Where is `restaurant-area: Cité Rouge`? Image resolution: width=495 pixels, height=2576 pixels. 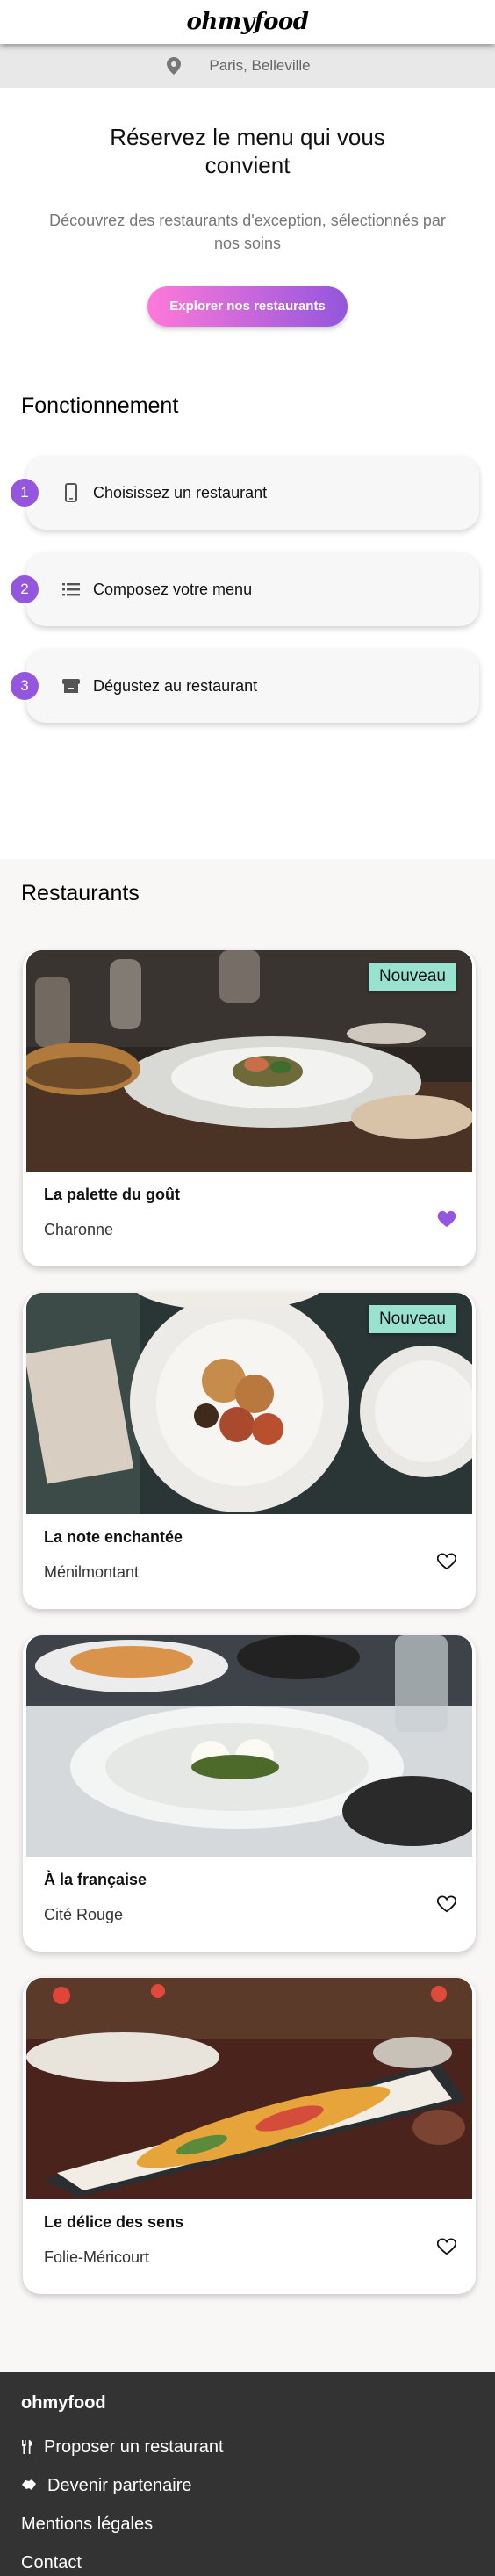
restaurant-area: Cité Rouge is located at coordinates (84, 1914).